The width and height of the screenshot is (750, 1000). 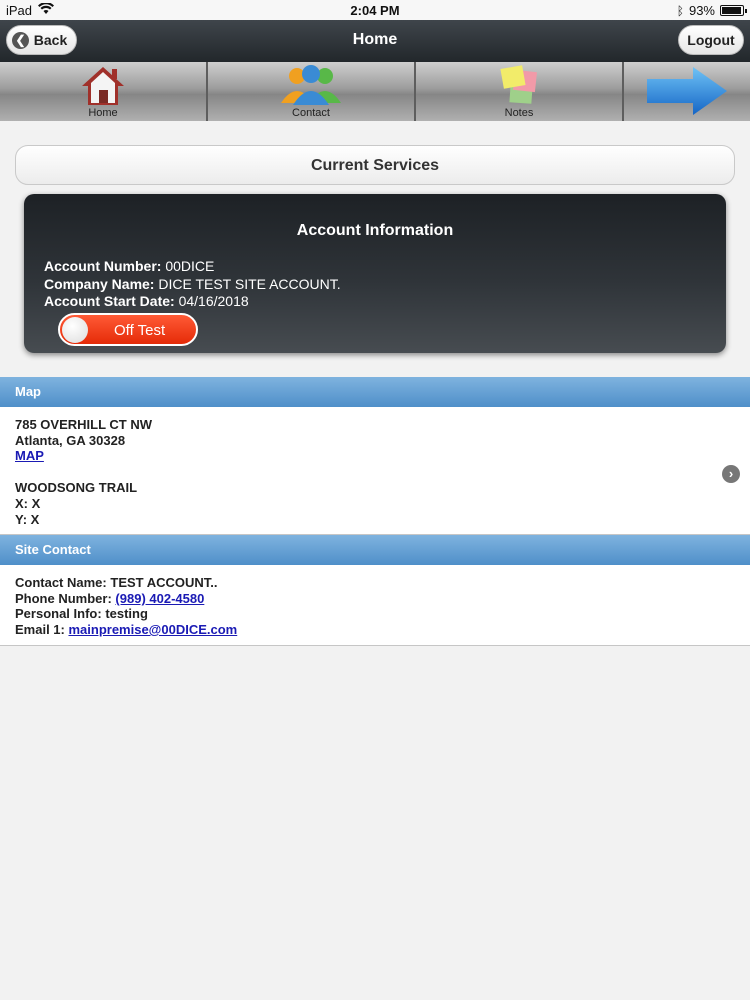 What do you see at coordinates (63, 598) in the screenshot?
I see `phone-label: Phone Number:` at bounding box center [63, 598].